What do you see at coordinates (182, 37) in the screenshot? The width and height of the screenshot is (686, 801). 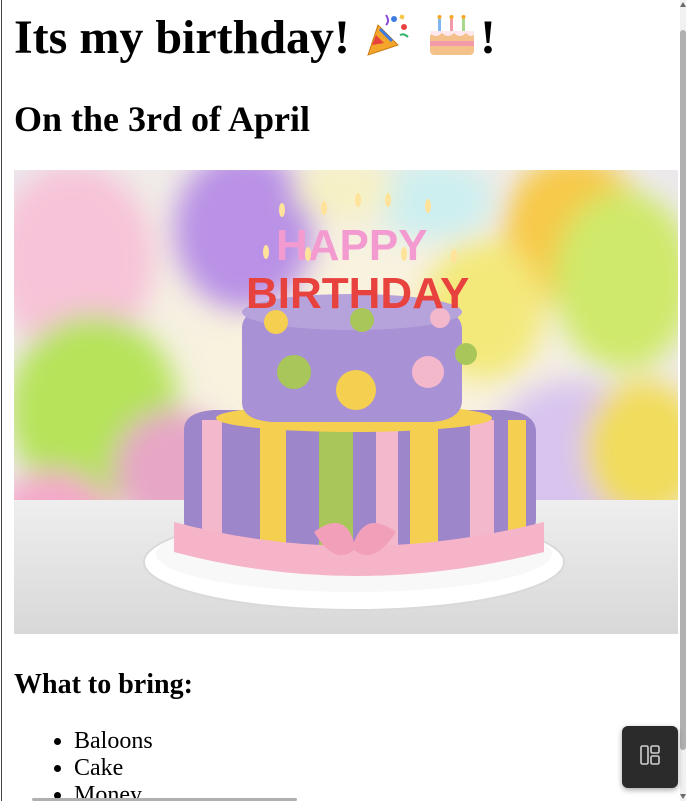 I see `title-text: Its my birthday!` at bounding box center [182, 37].